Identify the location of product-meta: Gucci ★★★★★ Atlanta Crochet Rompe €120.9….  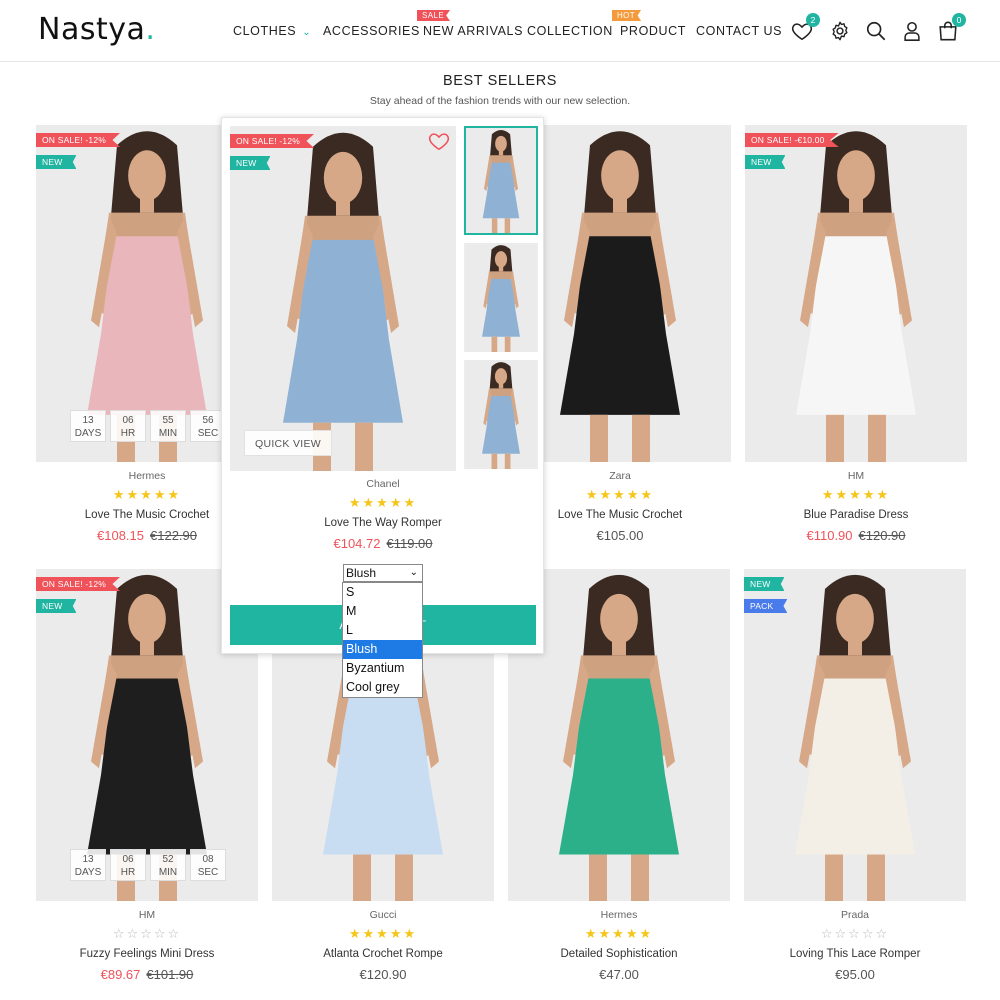
(383, 945).